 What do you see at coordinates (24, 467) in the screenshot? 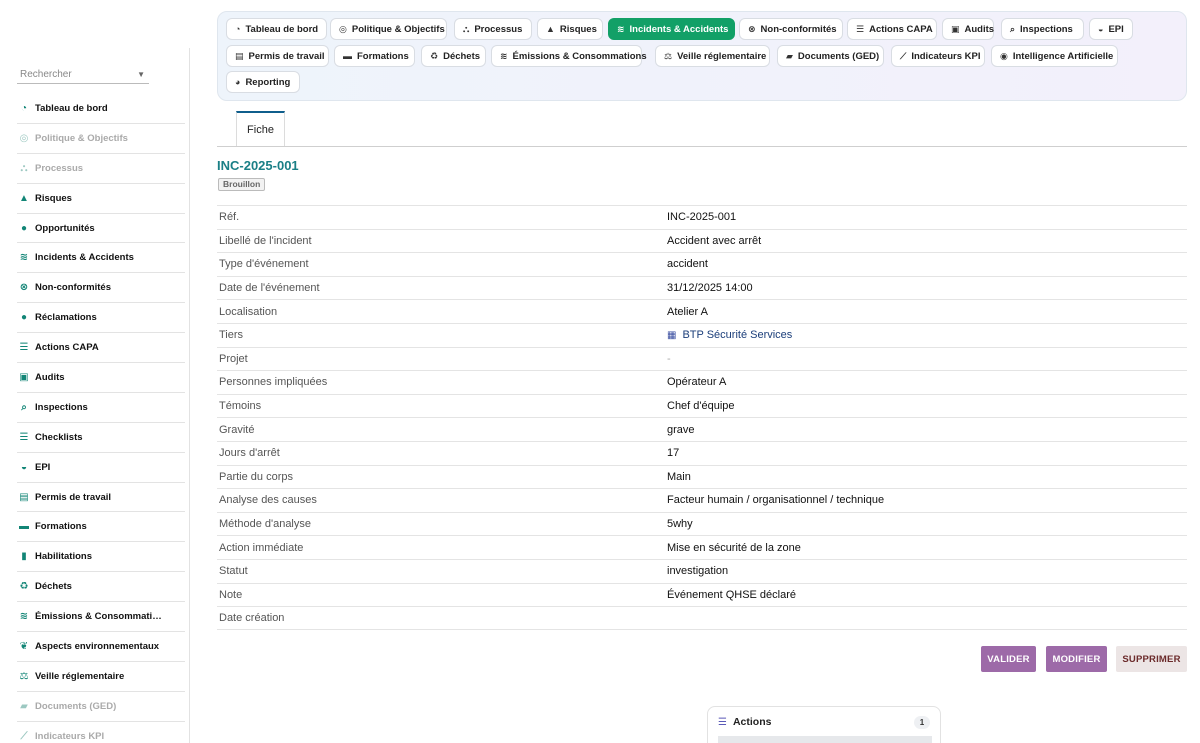
I see `helmet-icon: ◒` at bounding box center [24, 467].